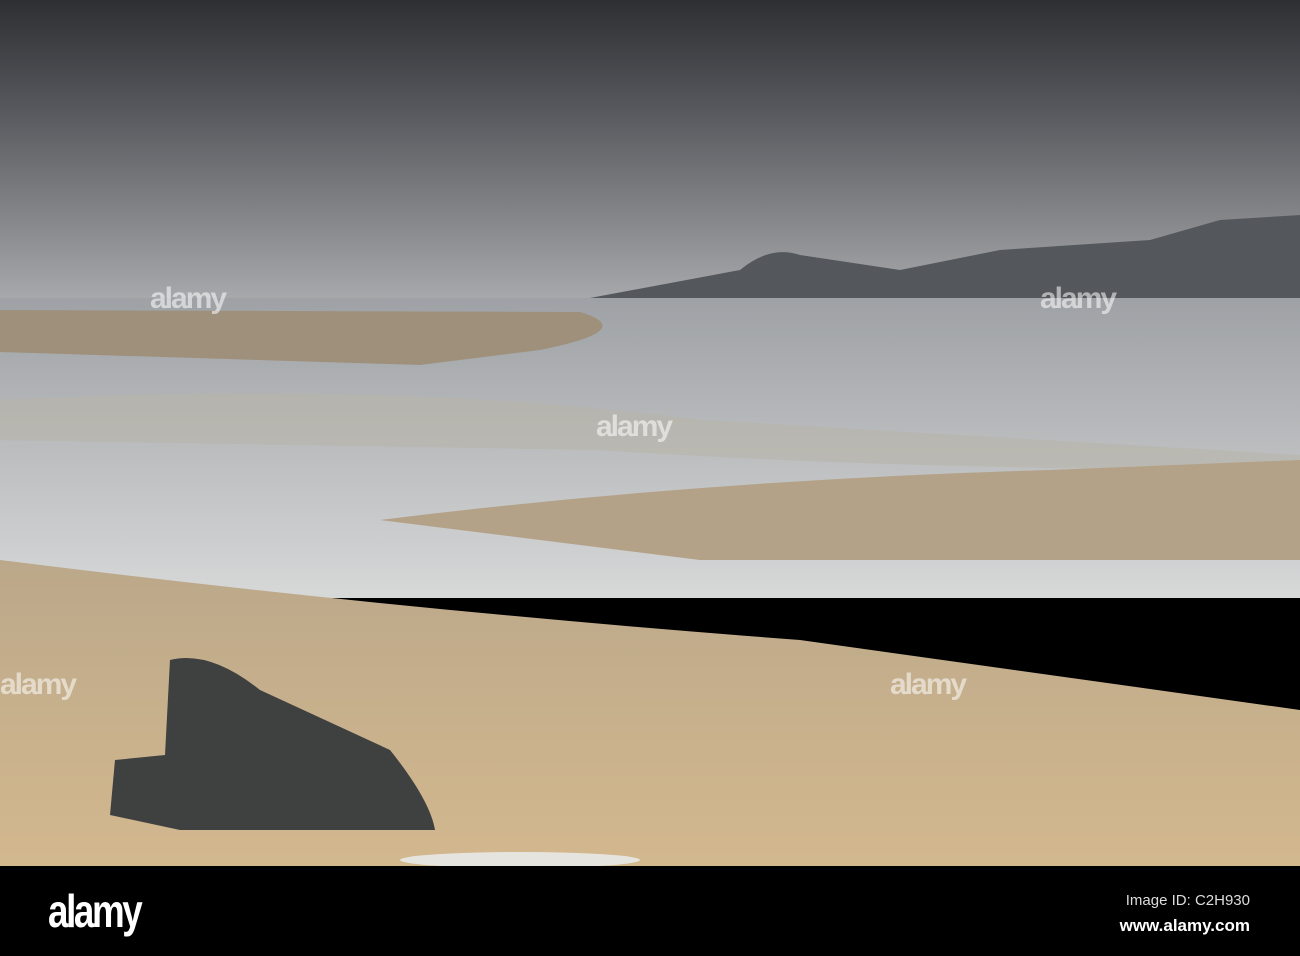  I want to click on footer-bar: alamy Image ID: C2H930 www.alamy.com, so click(650, 911).